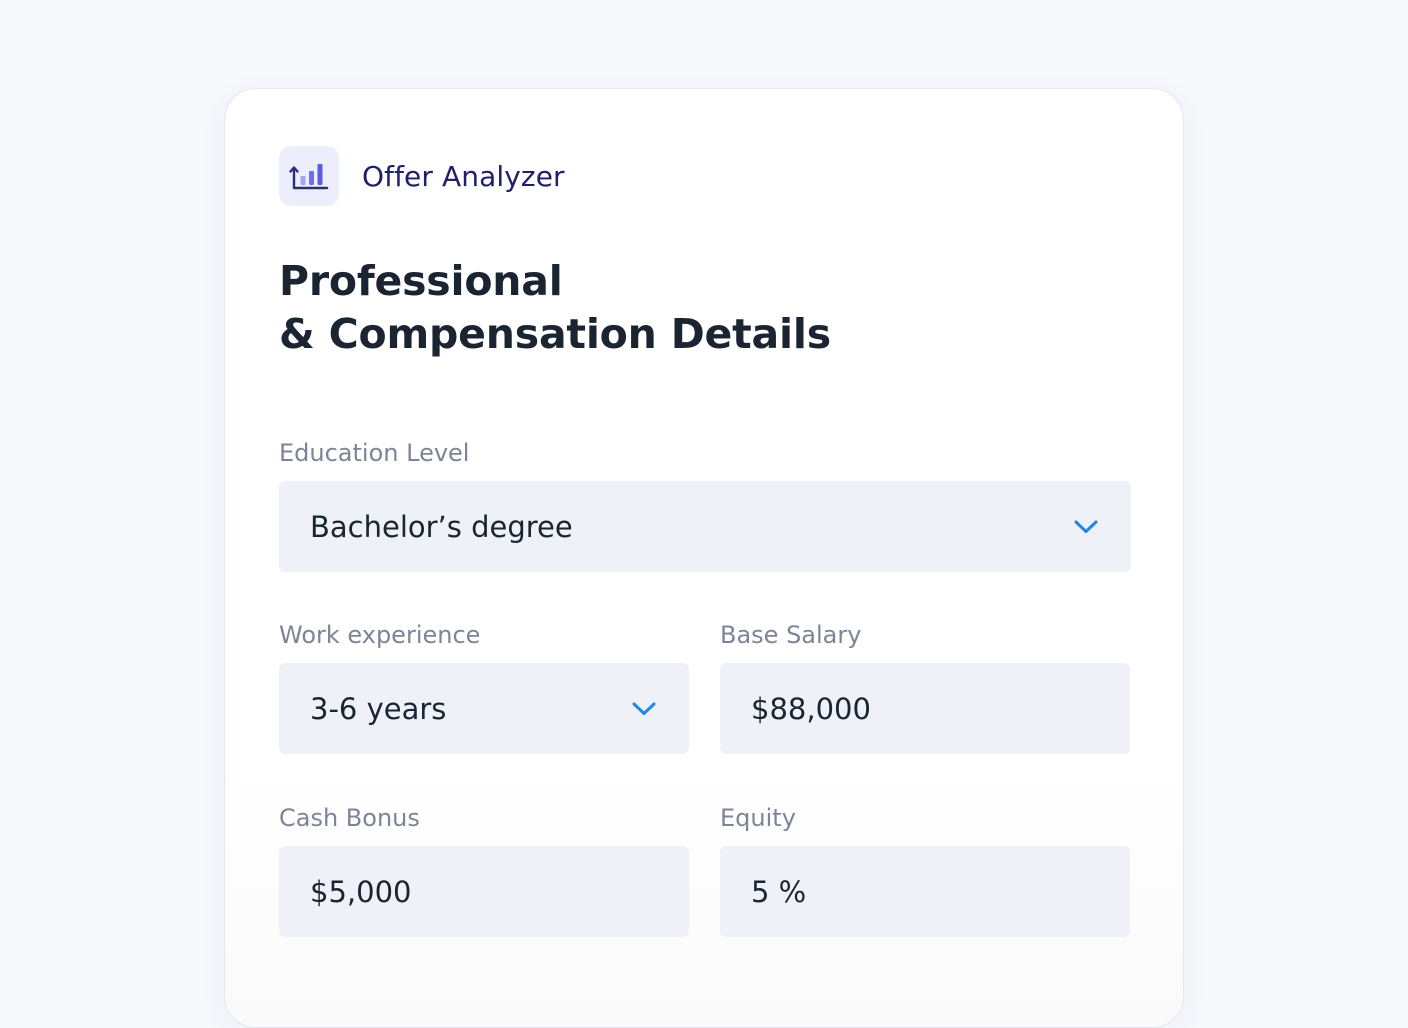 The image size is (1408, 1028). I want to click on work-experience-label: Work experience, so click(380, 635).